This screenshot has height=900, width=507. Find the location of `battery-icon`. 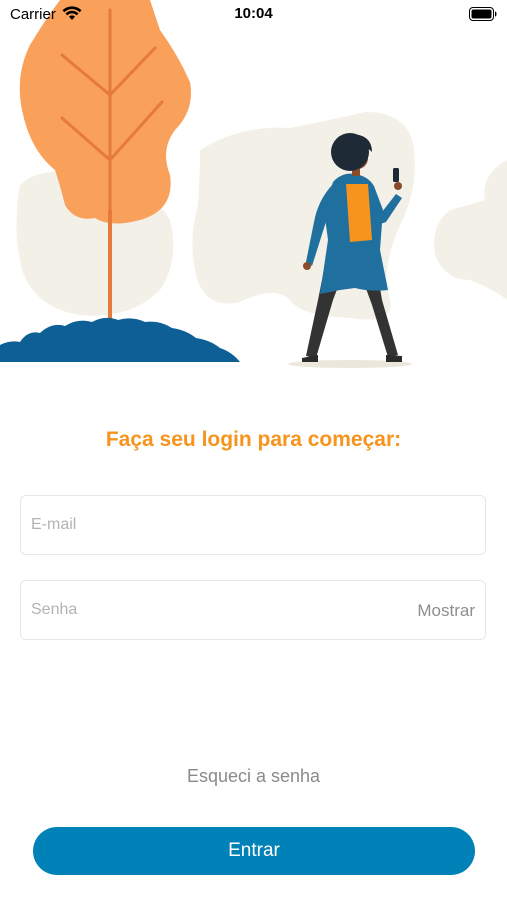

battery-icon is located at coordinates (483, 14).